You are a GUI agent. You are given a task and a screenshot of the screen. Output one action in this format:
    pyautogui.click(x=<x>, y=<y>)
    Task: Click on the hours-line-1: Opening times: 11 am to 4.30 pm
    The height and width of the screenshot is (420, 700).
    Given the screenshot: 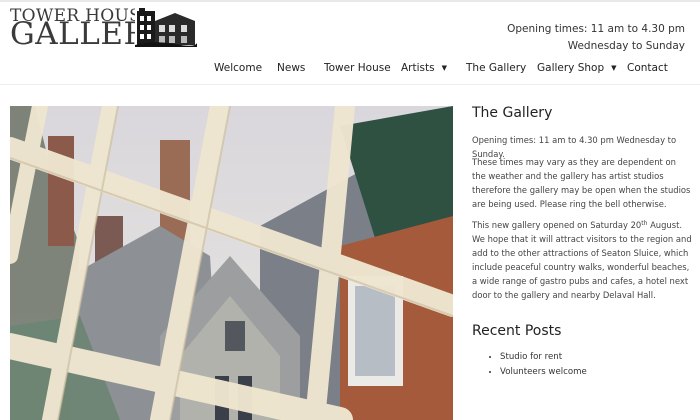 What is the action you would take?
    pyautogui.click(x=596, y=29)
    